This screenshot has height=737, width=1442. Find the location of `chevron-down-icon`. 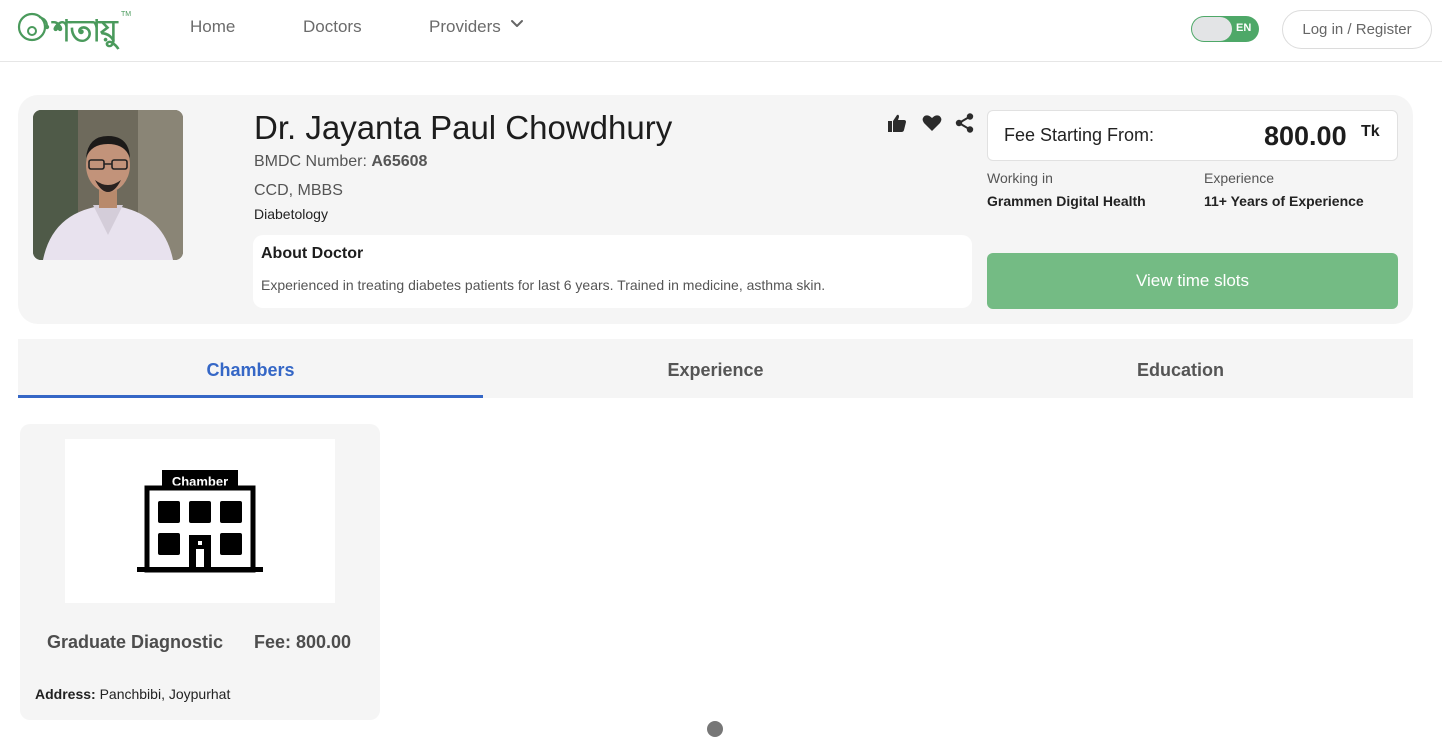

chevron-down-icon is located at coordinates (517, 24).